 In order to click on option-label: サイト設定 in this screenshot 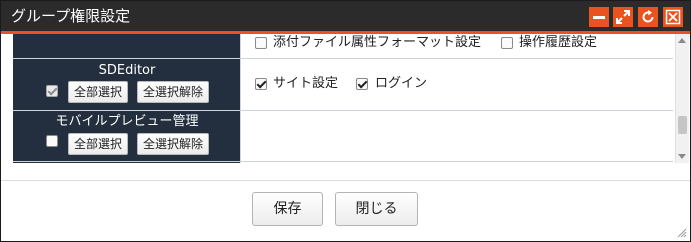, I will do `click(306, 83)`.